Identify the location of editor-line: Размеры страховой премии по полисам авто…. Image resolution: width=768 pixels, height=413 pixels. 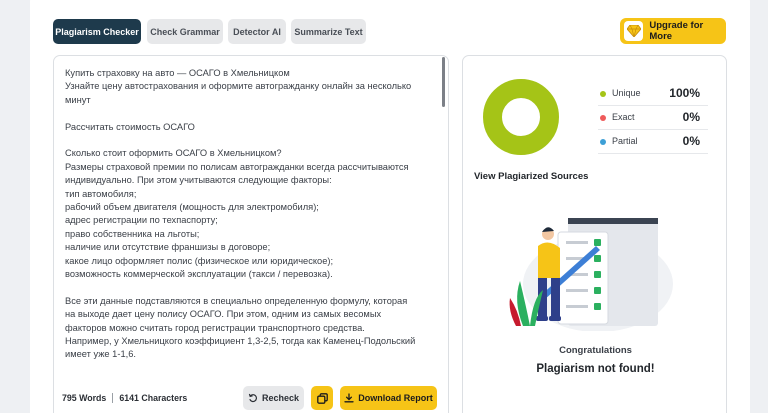
(237, 166).